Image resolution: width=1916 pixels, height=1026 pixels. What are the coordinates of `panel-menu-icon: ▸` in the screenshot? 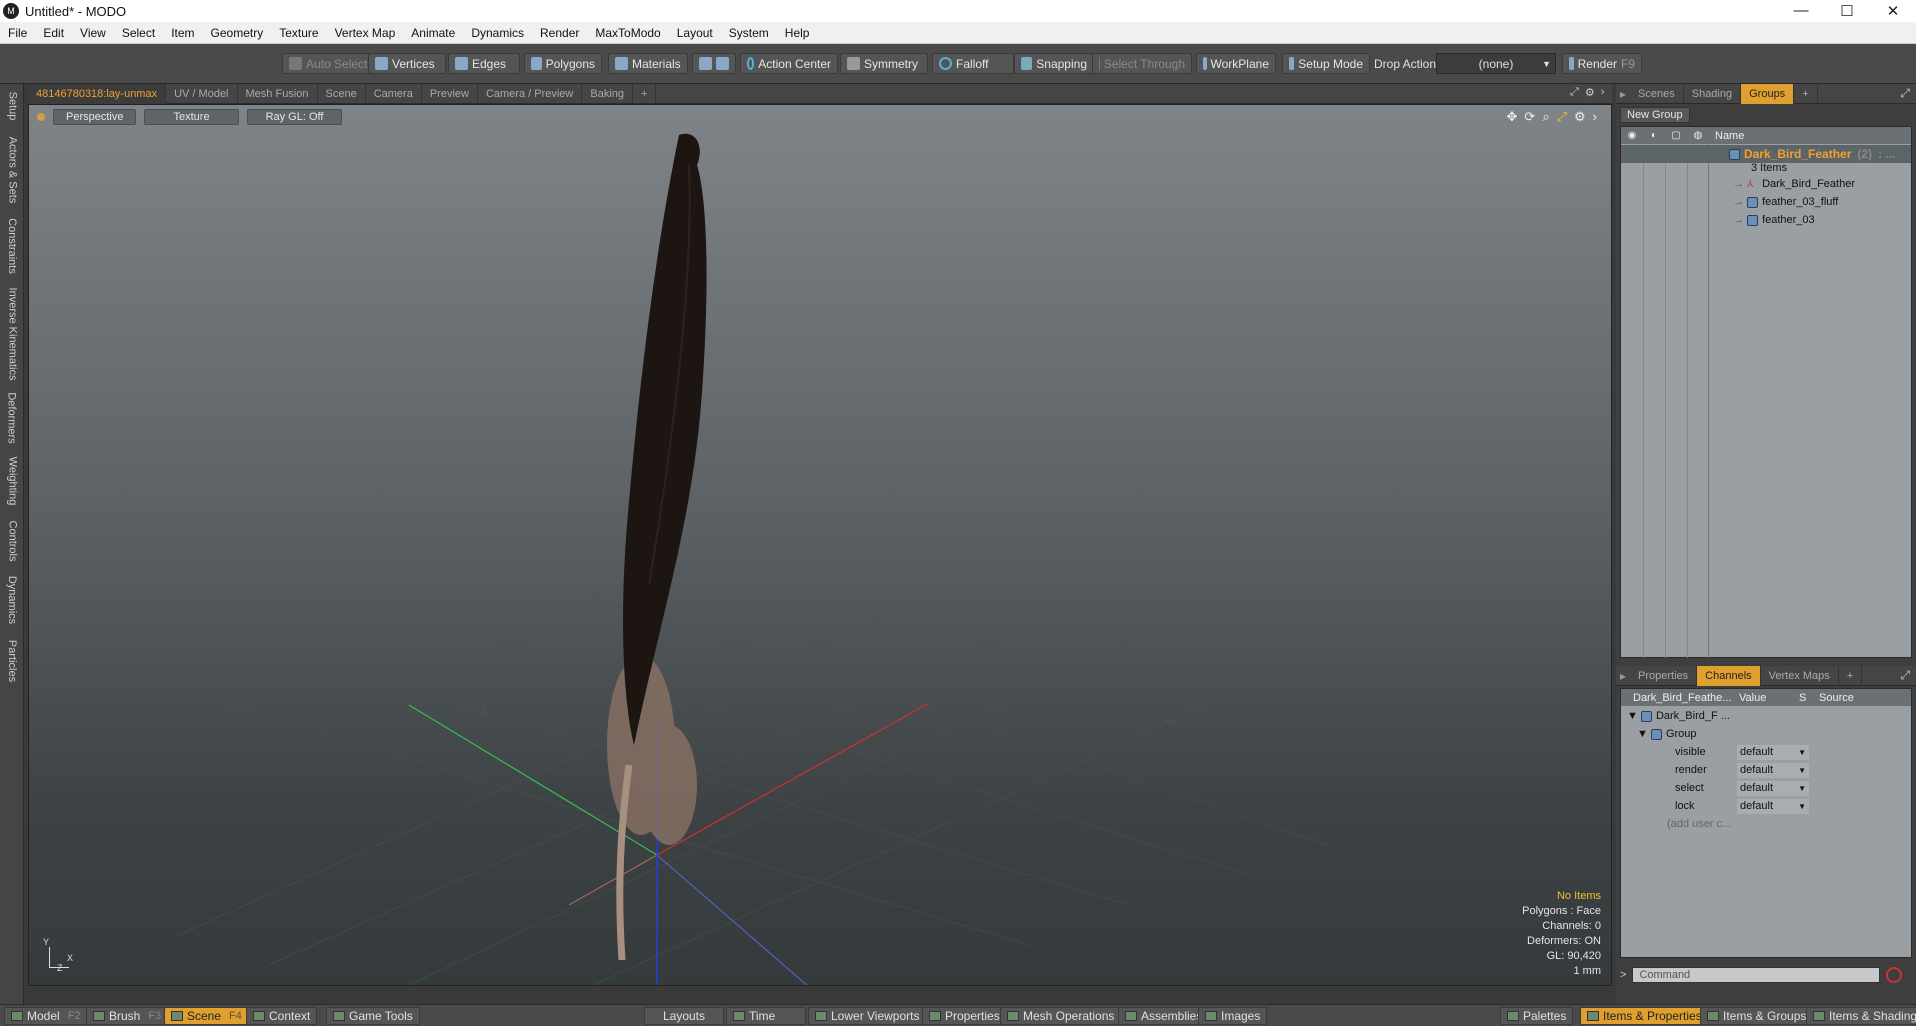 It's located at (1623, 94).